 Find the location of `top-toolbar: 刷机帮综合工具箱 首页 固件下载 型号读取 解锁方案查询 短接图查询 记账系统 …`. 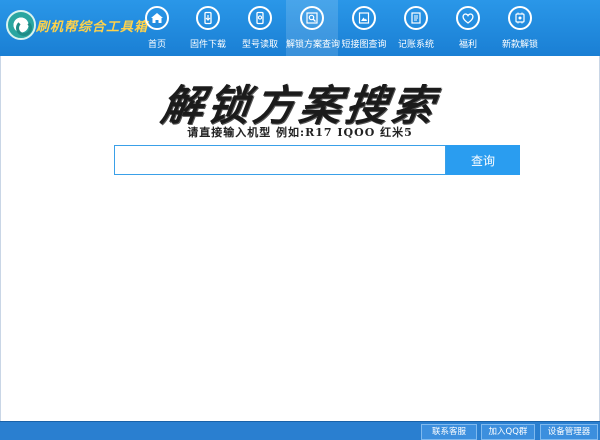

top-toolbar: 刷机帮综合工具箱 首页 固件下载 型号读取 解锁方案查询 短接图查询 记账系统 … is located at coordinates (300, 28).